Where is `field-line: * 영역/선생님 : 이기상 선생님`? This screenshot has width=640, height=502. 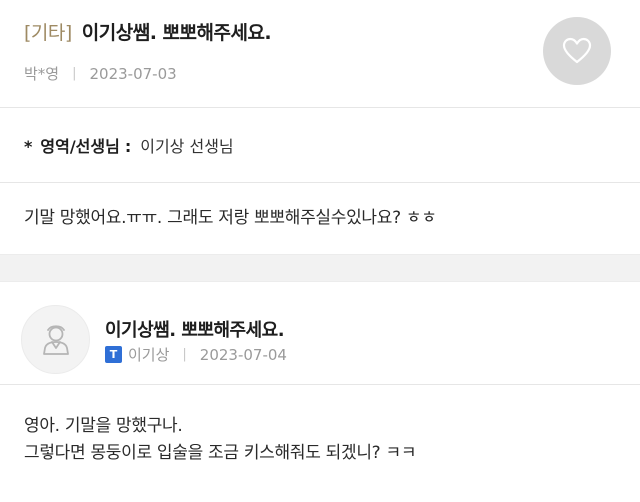
field-line: * 영역/선생님 : 이기상 선생님 is located at coordinates (129, 145).